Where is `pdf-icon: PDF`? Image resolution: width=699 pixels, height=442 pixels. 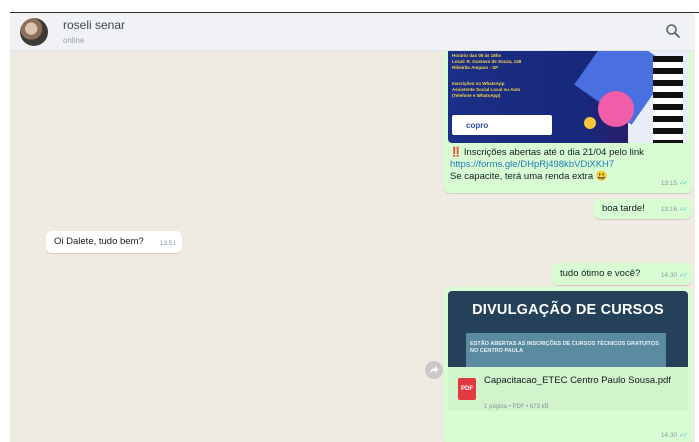
pdf-icon: PDF is located at coordinates (467, 389).